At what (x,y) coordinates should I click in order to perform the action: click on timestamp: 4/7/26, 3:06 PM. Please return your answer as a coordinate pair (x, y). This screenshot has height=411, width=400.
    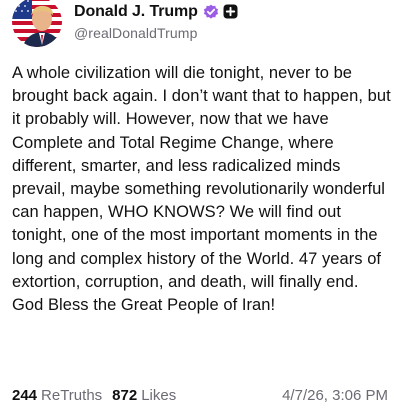
    Looking at the image, I should click on (335, 395).